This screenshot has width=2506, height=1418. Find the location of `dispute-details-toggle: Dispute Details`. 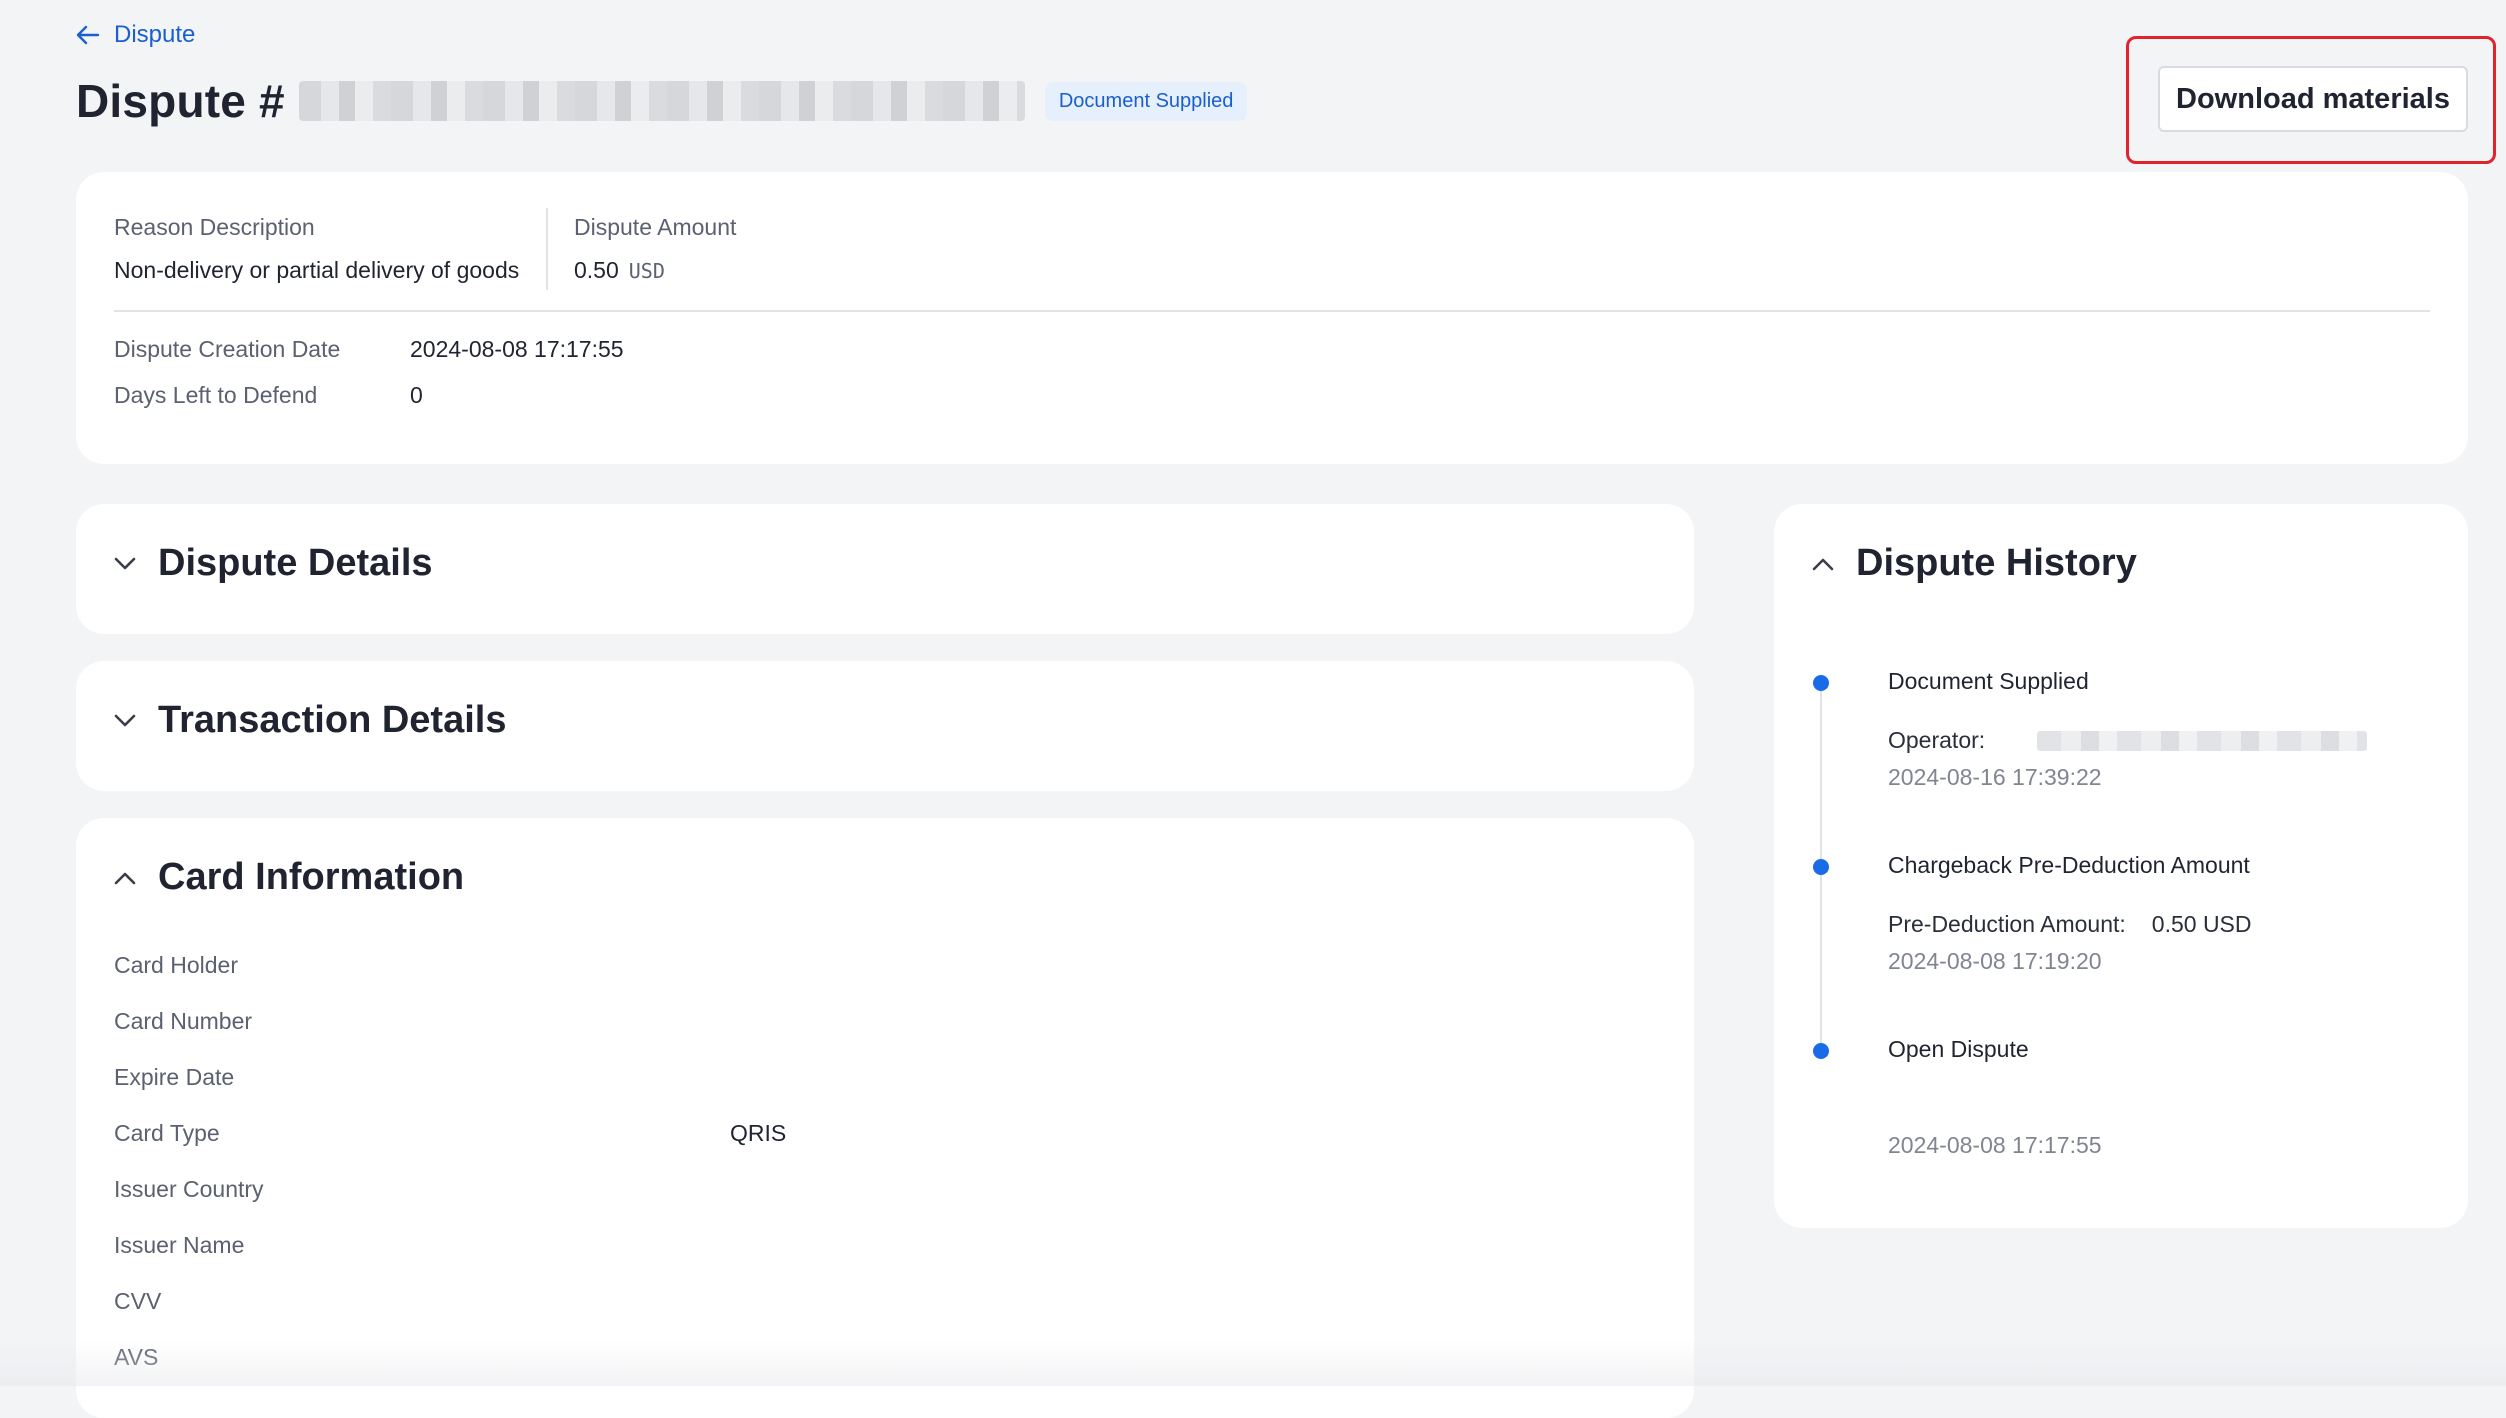

dispute-details-toggle: Dispute Details is located at coordinates (273, 563).